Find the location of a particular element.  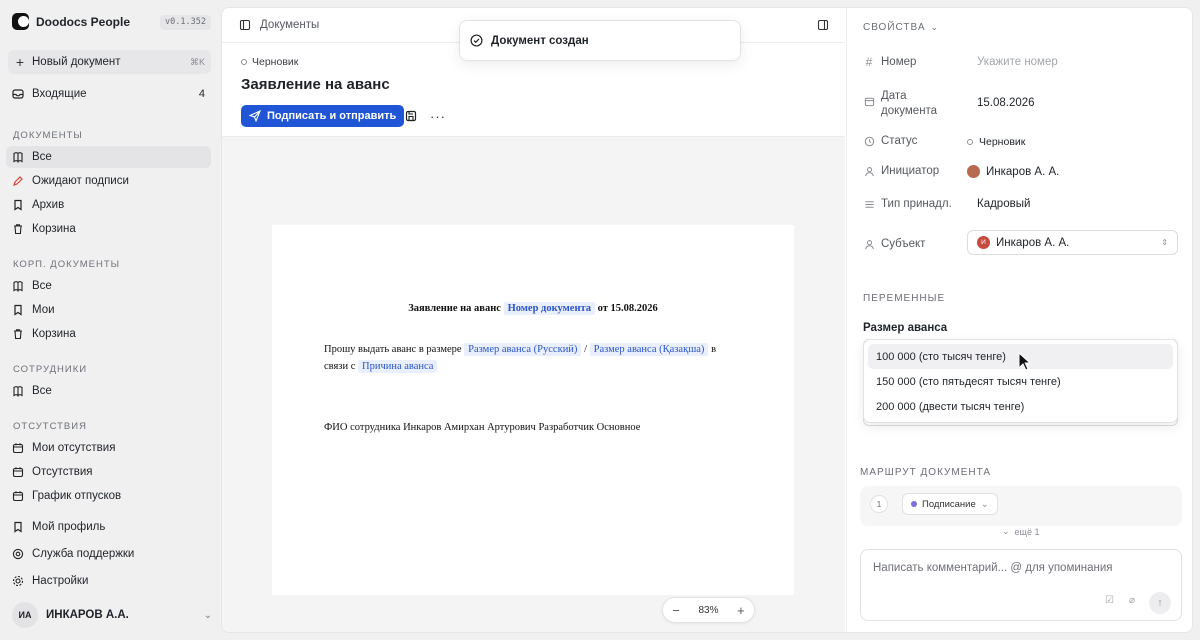

route-stage-label: Подписание is located at coordinates (949, 504).